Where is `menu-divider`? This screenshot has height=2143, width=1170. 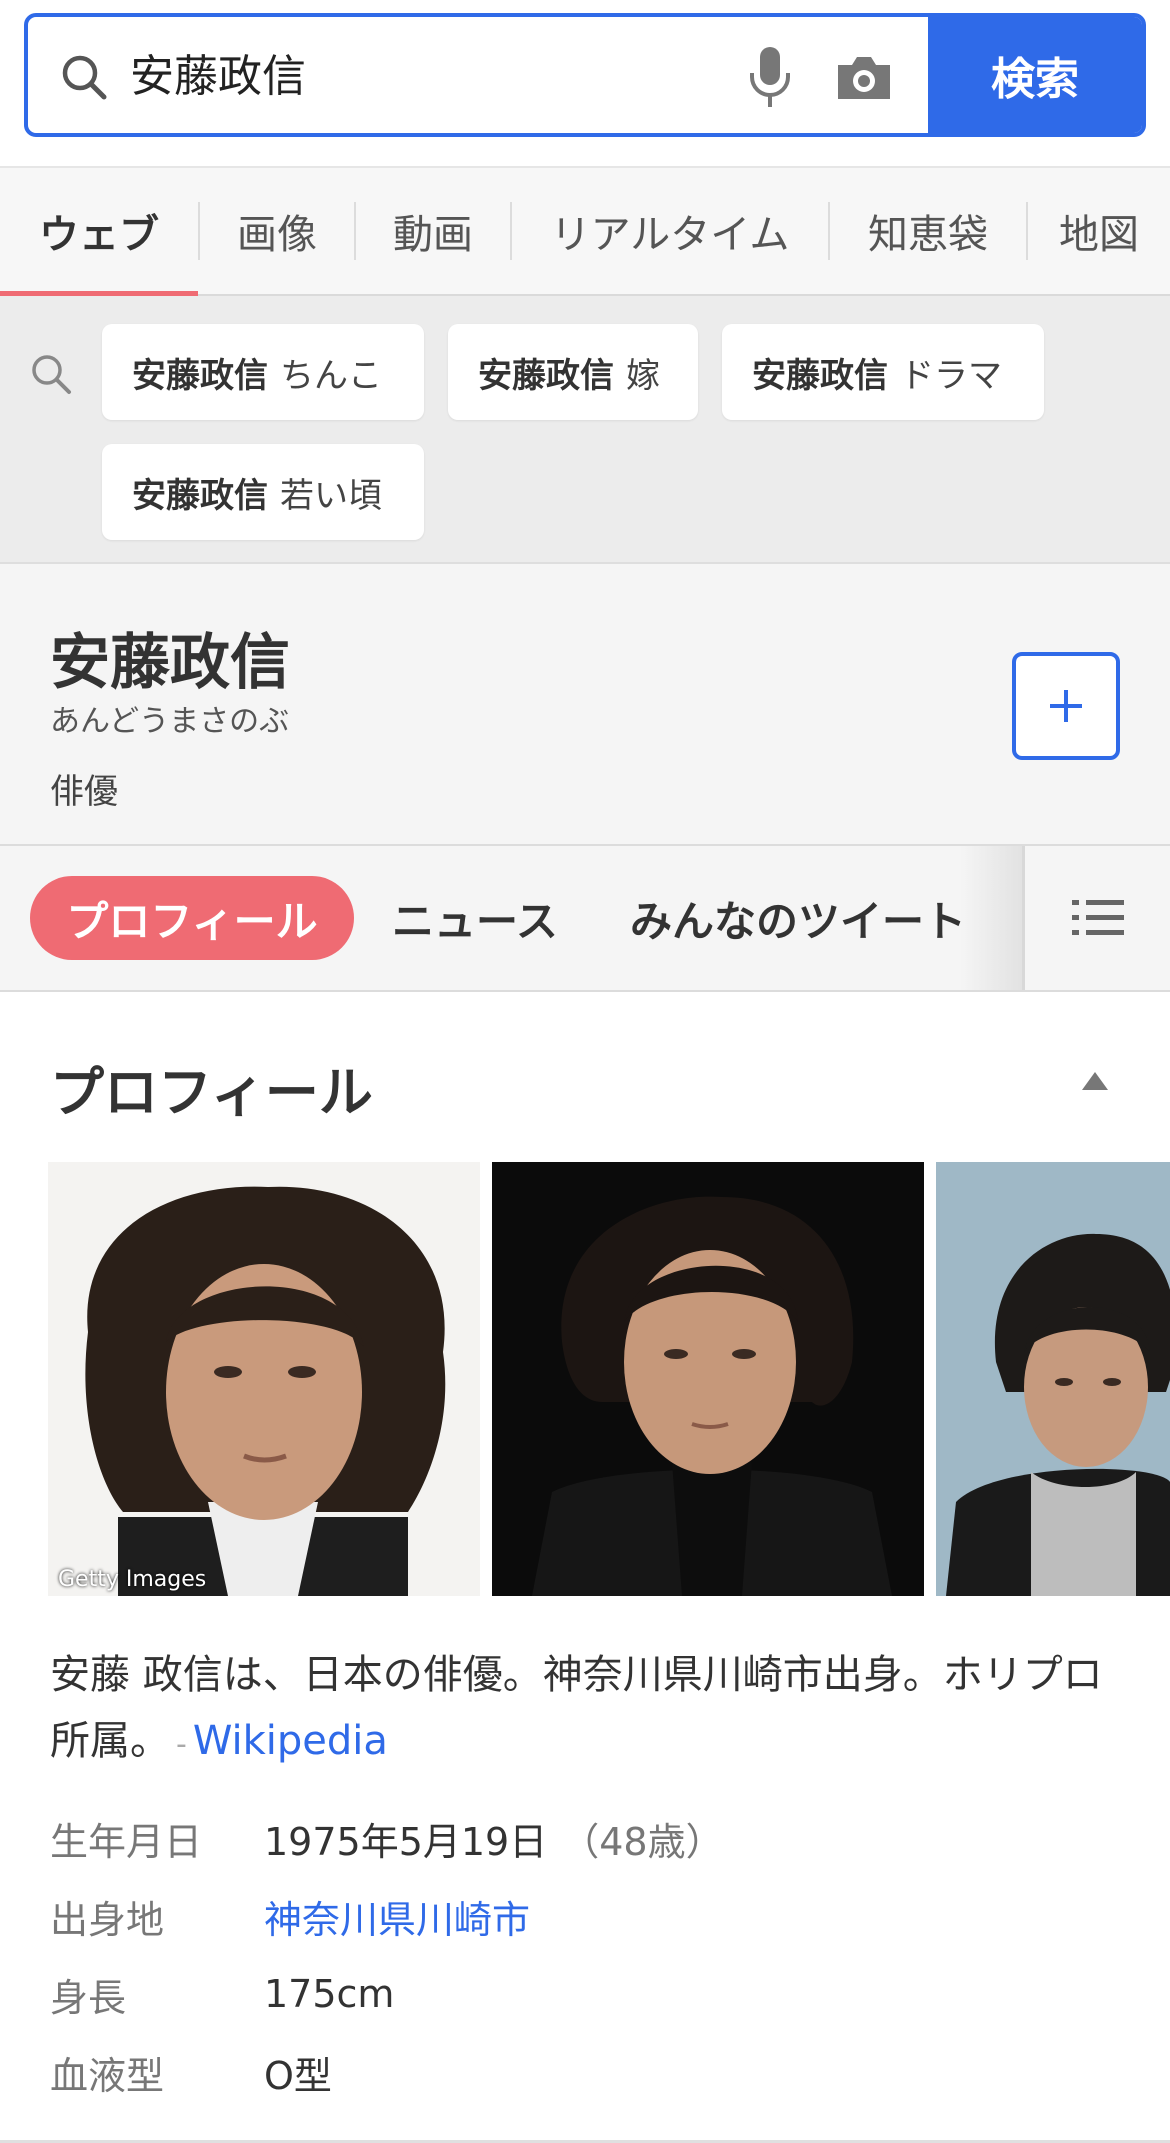
menu-divider is located at coordinates (1023, 918).